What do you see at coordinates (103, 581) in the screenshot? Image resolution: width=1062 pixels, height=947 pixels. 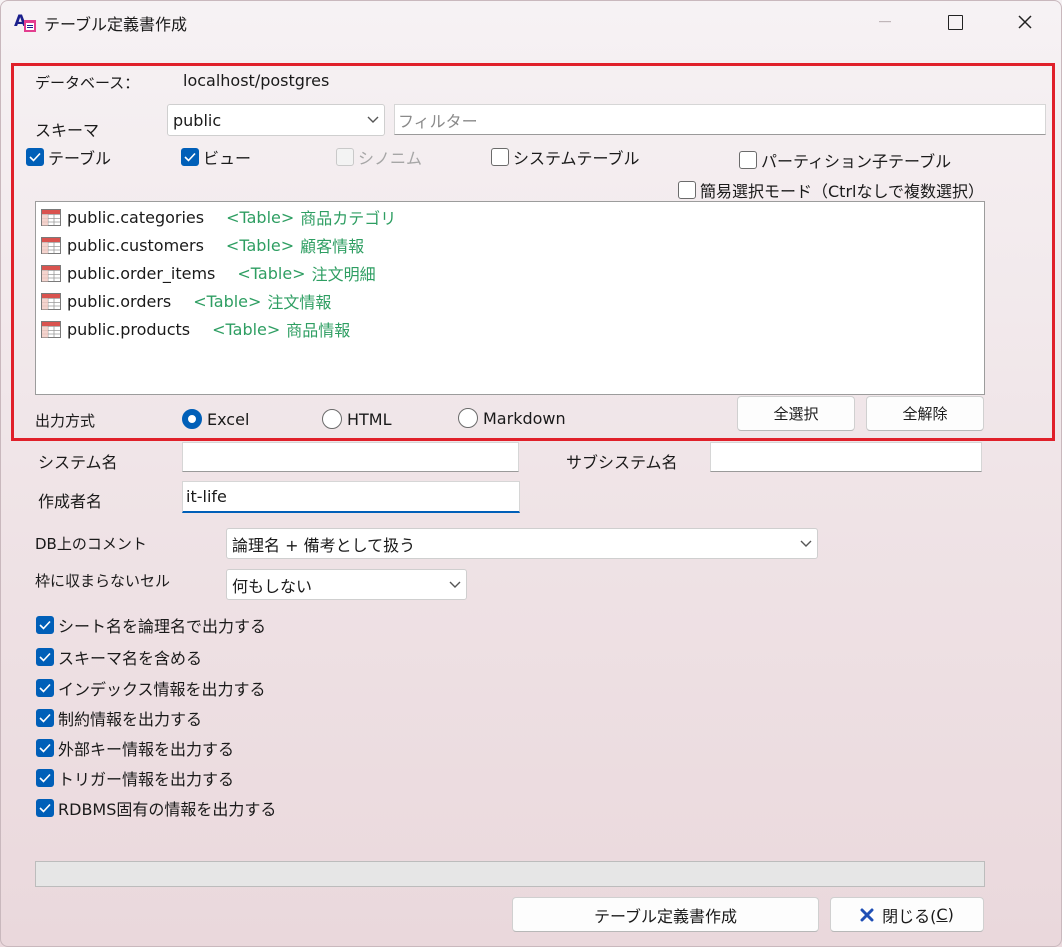 I see `overflow-cell-label: 枠に収まらないセル` at bounding box center [103, 581].